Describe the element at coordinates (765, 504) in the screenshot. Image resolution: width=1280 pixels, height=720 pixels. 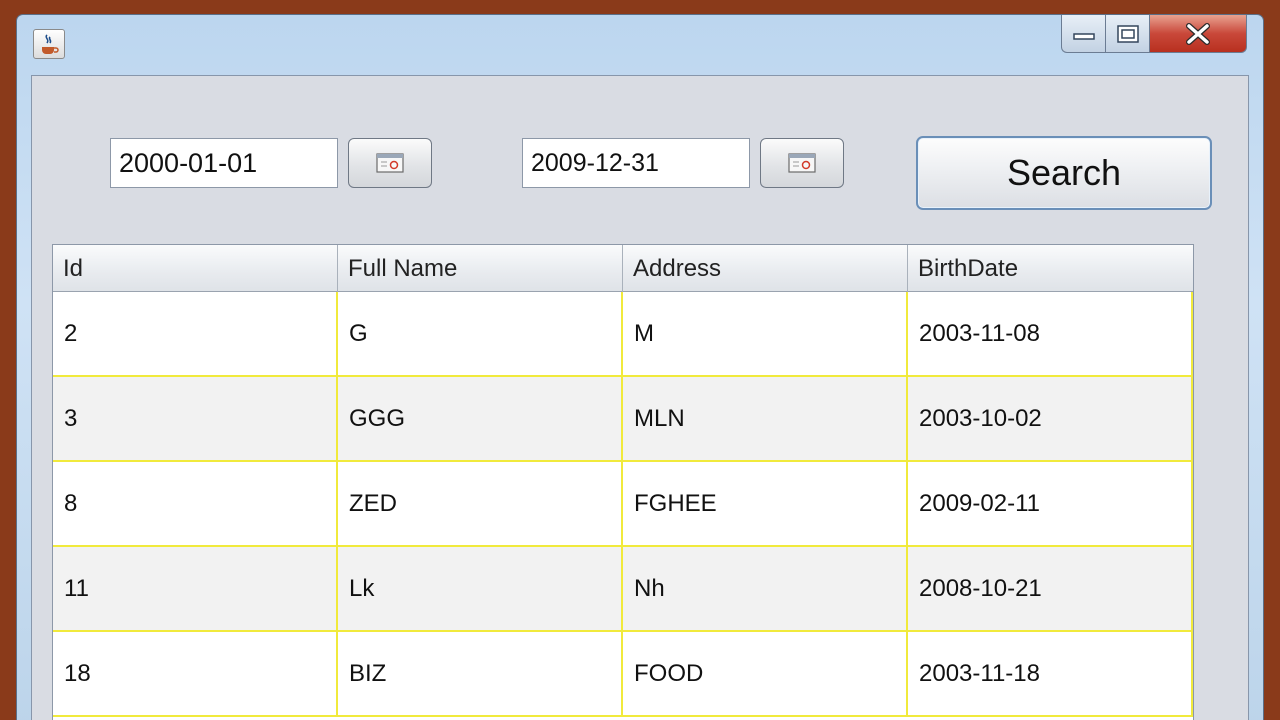
I see `cell-address: FGHEE` at that location.